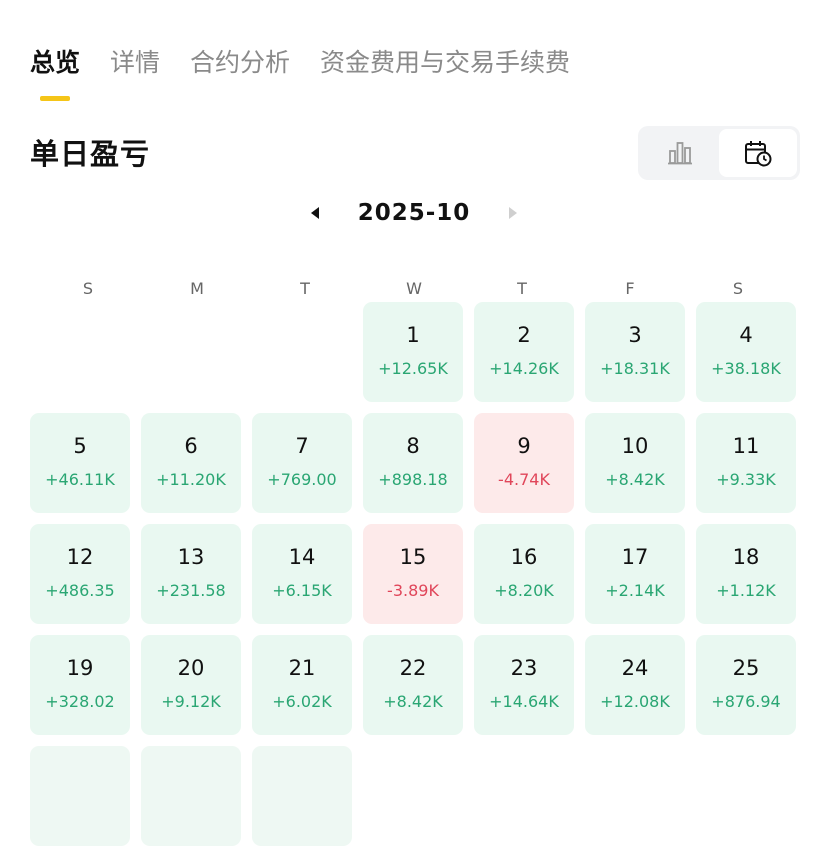 The height and width of the screenshot is (846, 828). Describe the element at coordinates (302, 479) in the screenshot. I see `day-pnl-value: +769.00` at that location.